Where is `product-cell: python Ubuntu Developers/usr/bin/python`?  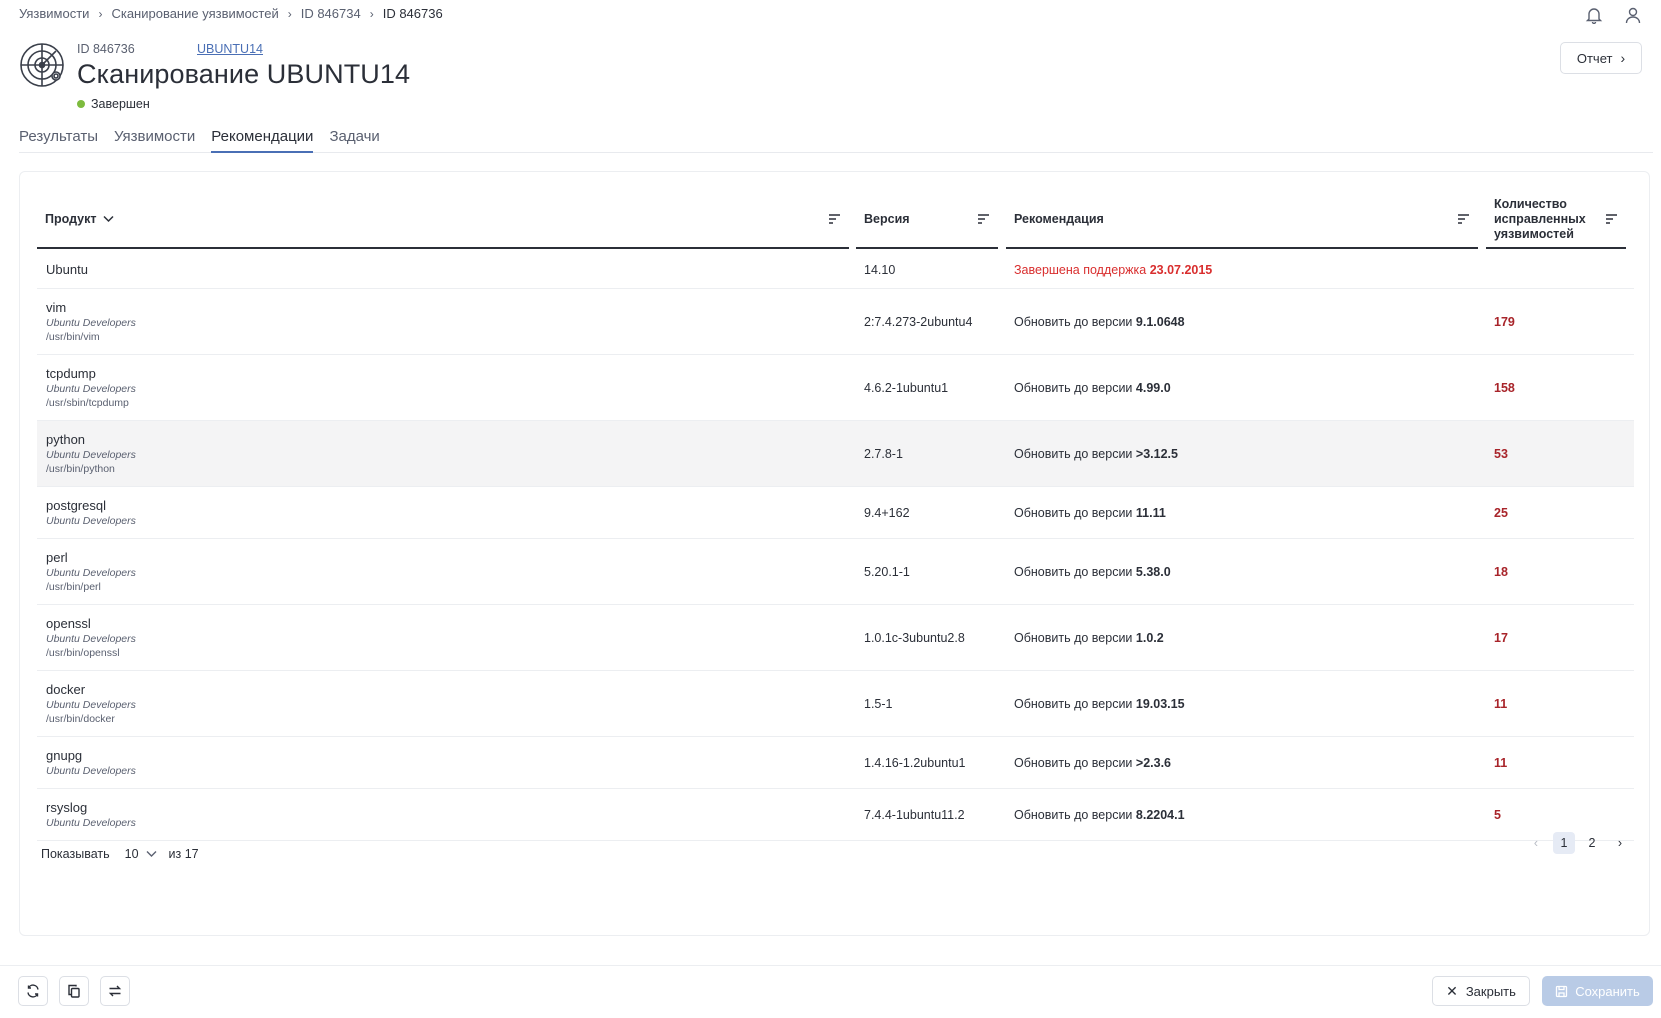
product-cell: python Ubuntu Developers/usr/bin/python is located at coordinates (436, 453).